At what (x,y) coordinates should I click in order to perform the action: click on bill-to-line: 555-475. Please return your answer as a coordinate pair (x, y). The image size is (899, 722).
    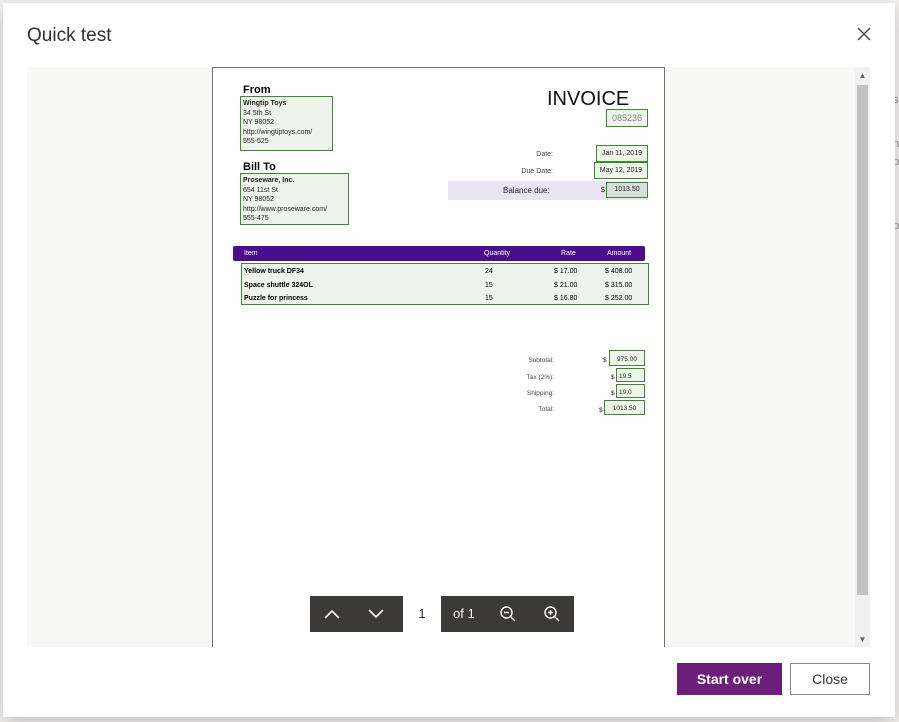
    Looking at the image, I should click on (256, 218).